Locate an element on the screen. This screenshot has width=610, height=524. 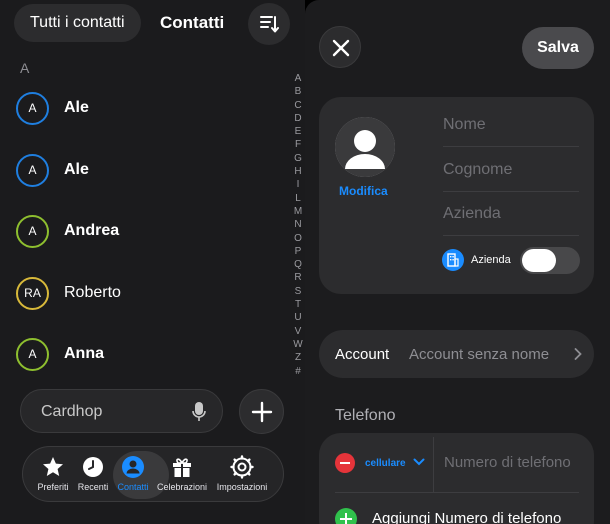
index-letter: B is located at coordinates (298, 91).